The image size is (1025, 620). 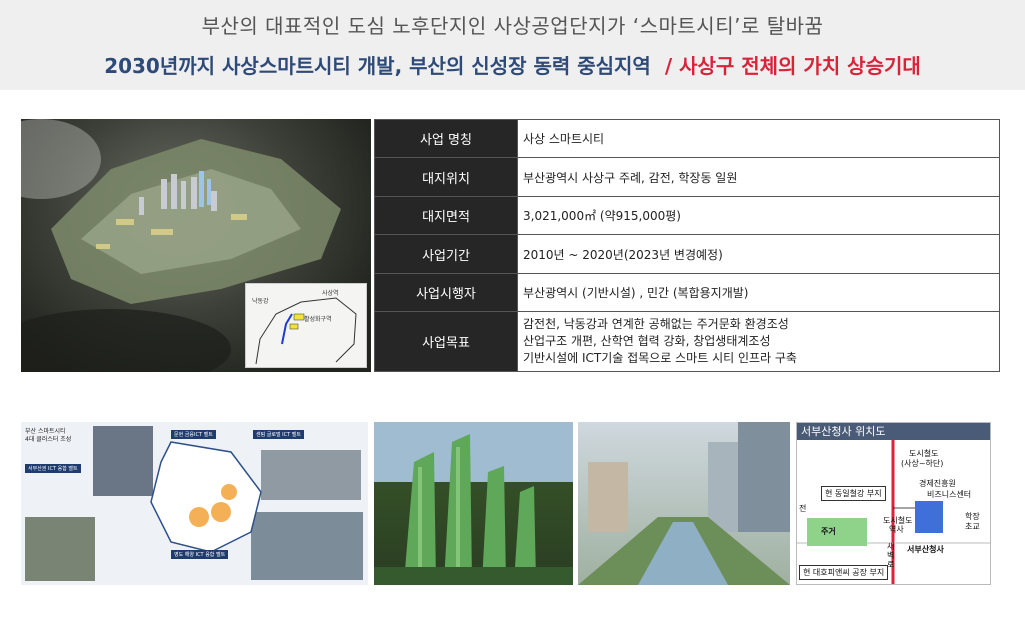 I want to click on table-row: 사업 명칭 사상 스마트시티, so click(x=687, y=138).